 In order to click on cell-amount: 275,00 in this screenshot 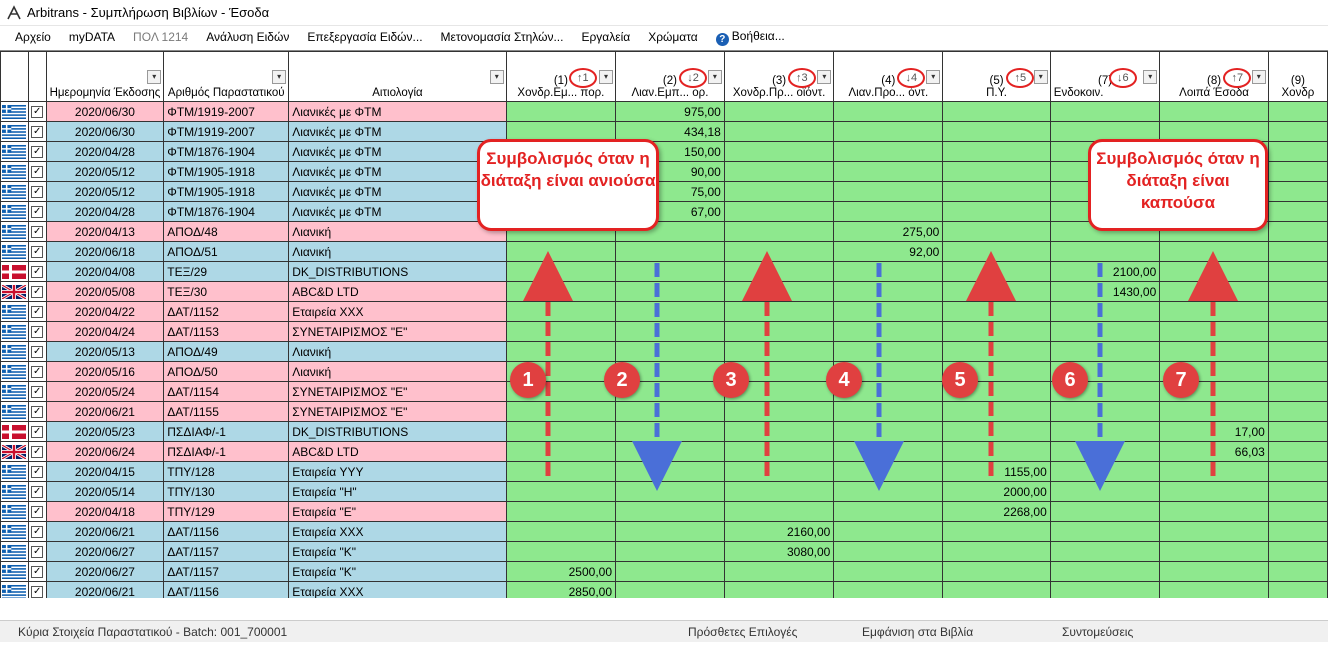, I will do `click(888, 231)`.